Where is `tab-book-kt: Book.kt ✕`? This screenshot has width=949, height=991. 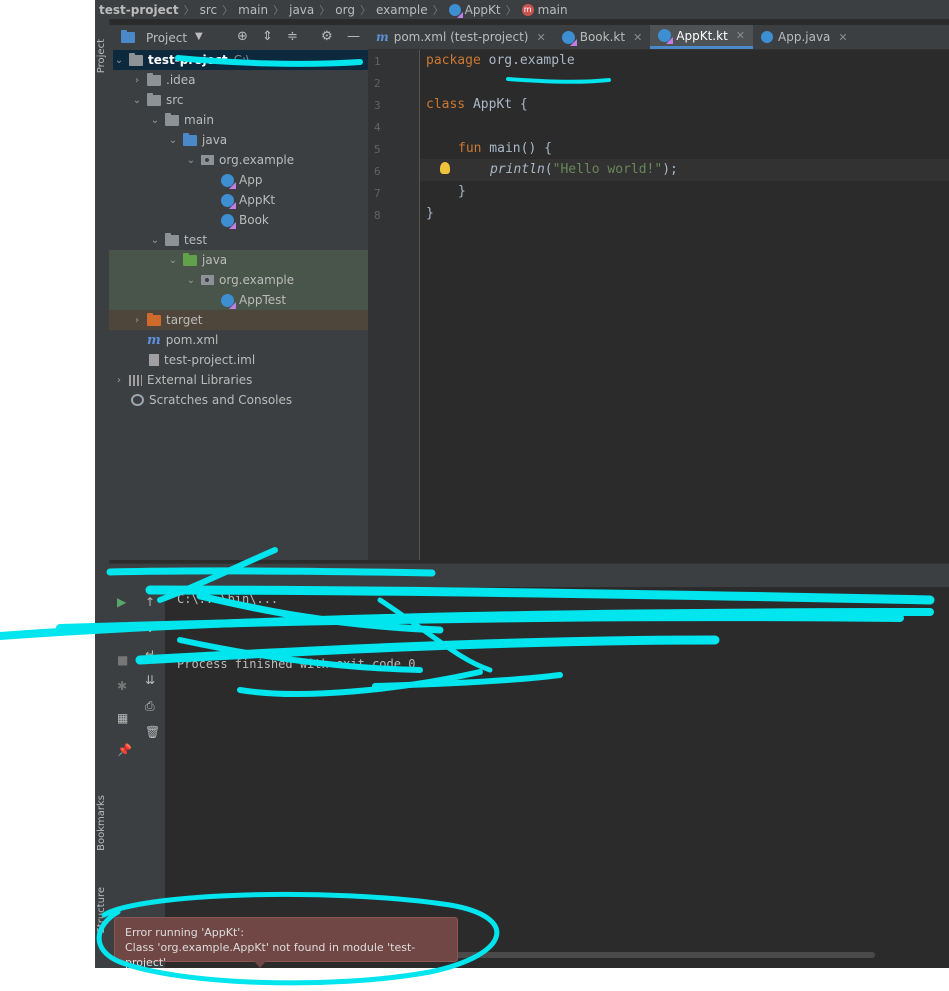
tab-book-kt: Book.kt ✕ is located at coordinates (602, 37).